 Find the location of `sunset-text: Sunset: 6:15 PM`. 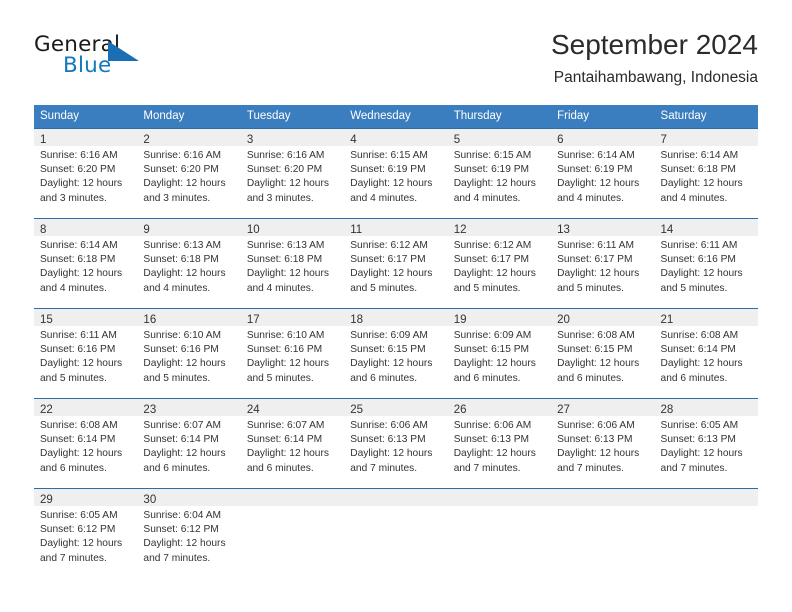

sunset-text: Sunset: 6:15 PM is located at coordinates (595, 350).